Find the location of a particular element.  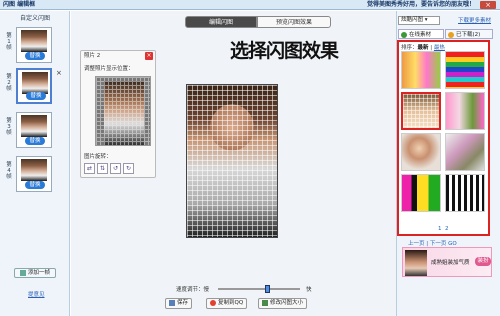

tab-online: 在线素材 is located at coordinates (421, 34).